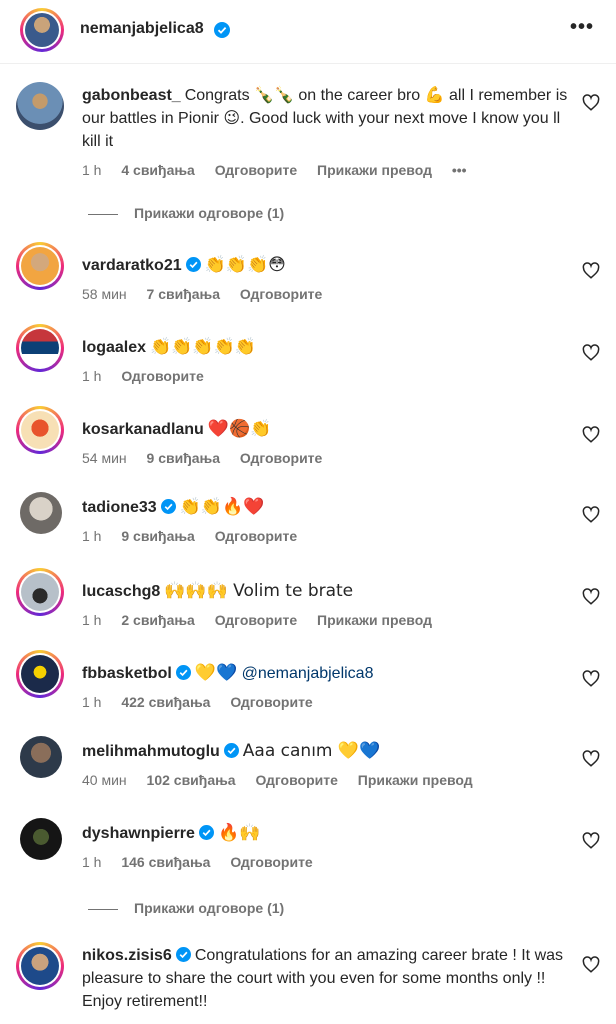  I want to click on comment-text: fbbasketbol 💛💙 @nemanjabjelica8, so click(326, 673).